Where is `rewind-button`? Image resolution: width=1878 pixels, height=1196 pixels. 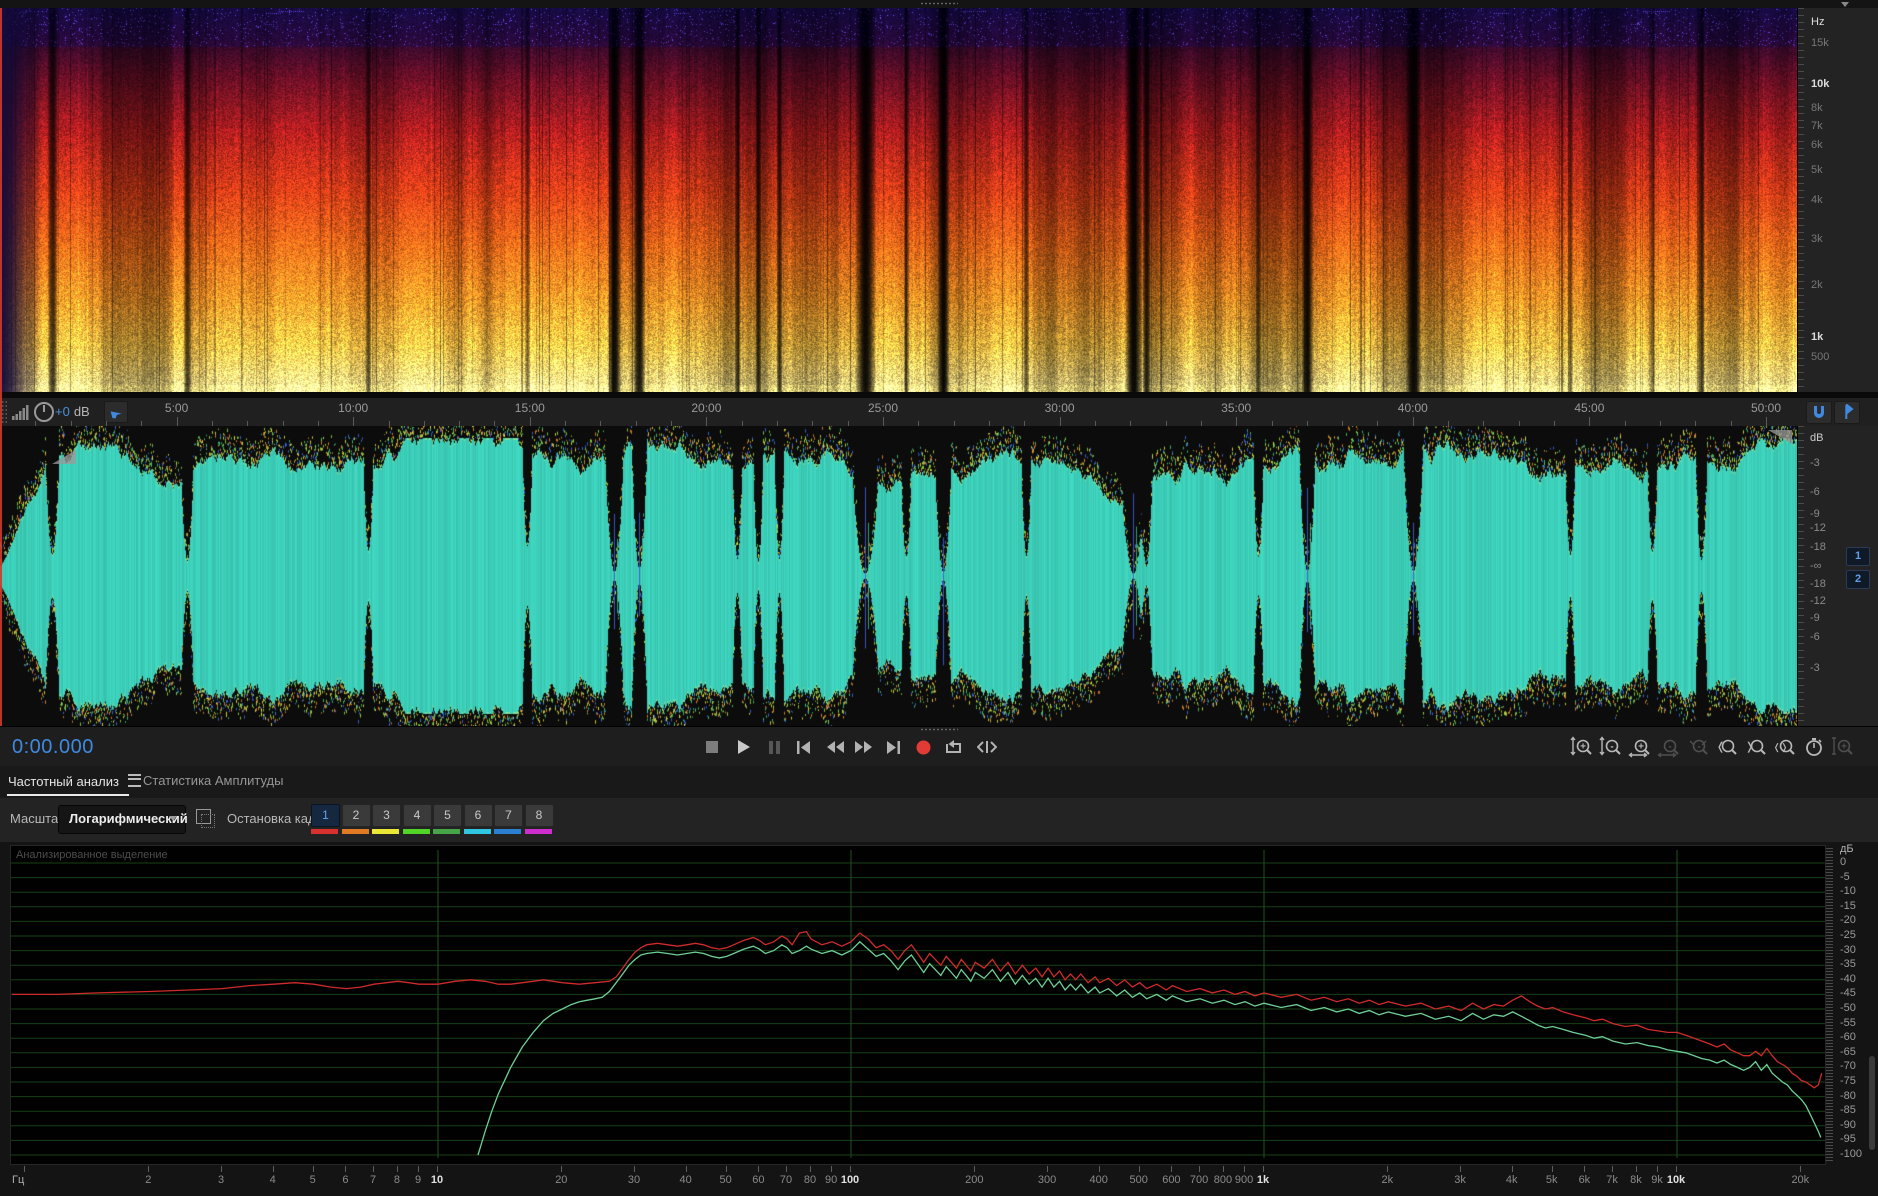
rewind-button is located at coordinates (835, 747).